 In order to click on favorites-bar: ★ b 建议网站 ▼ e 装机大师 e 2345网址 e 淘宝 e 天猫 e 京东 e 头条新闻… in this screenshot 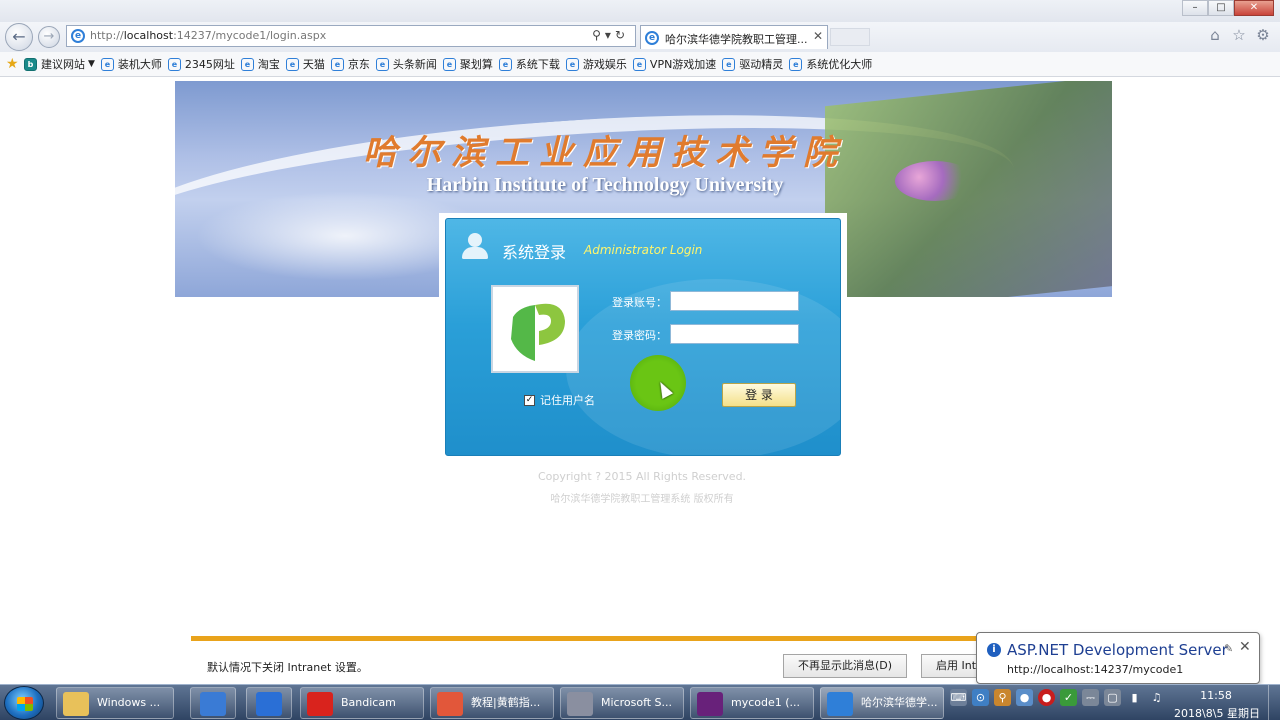, I will do `click(640, 64)`.